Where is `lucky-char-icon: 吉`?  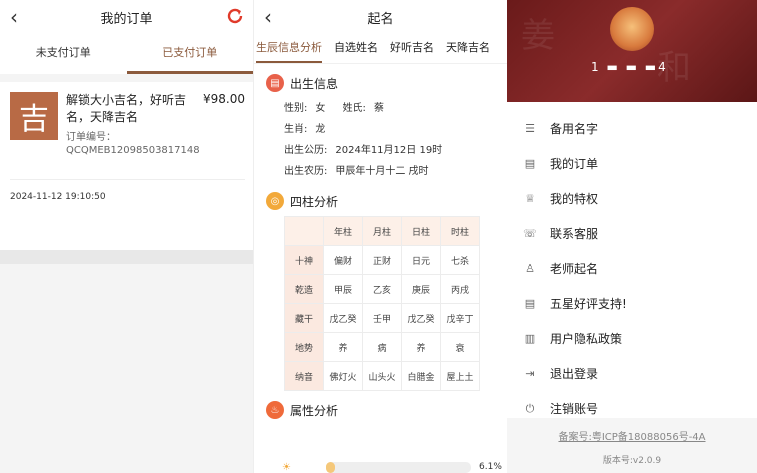 lucky-char-icon: 吉 is located at coordinates (34, 116).